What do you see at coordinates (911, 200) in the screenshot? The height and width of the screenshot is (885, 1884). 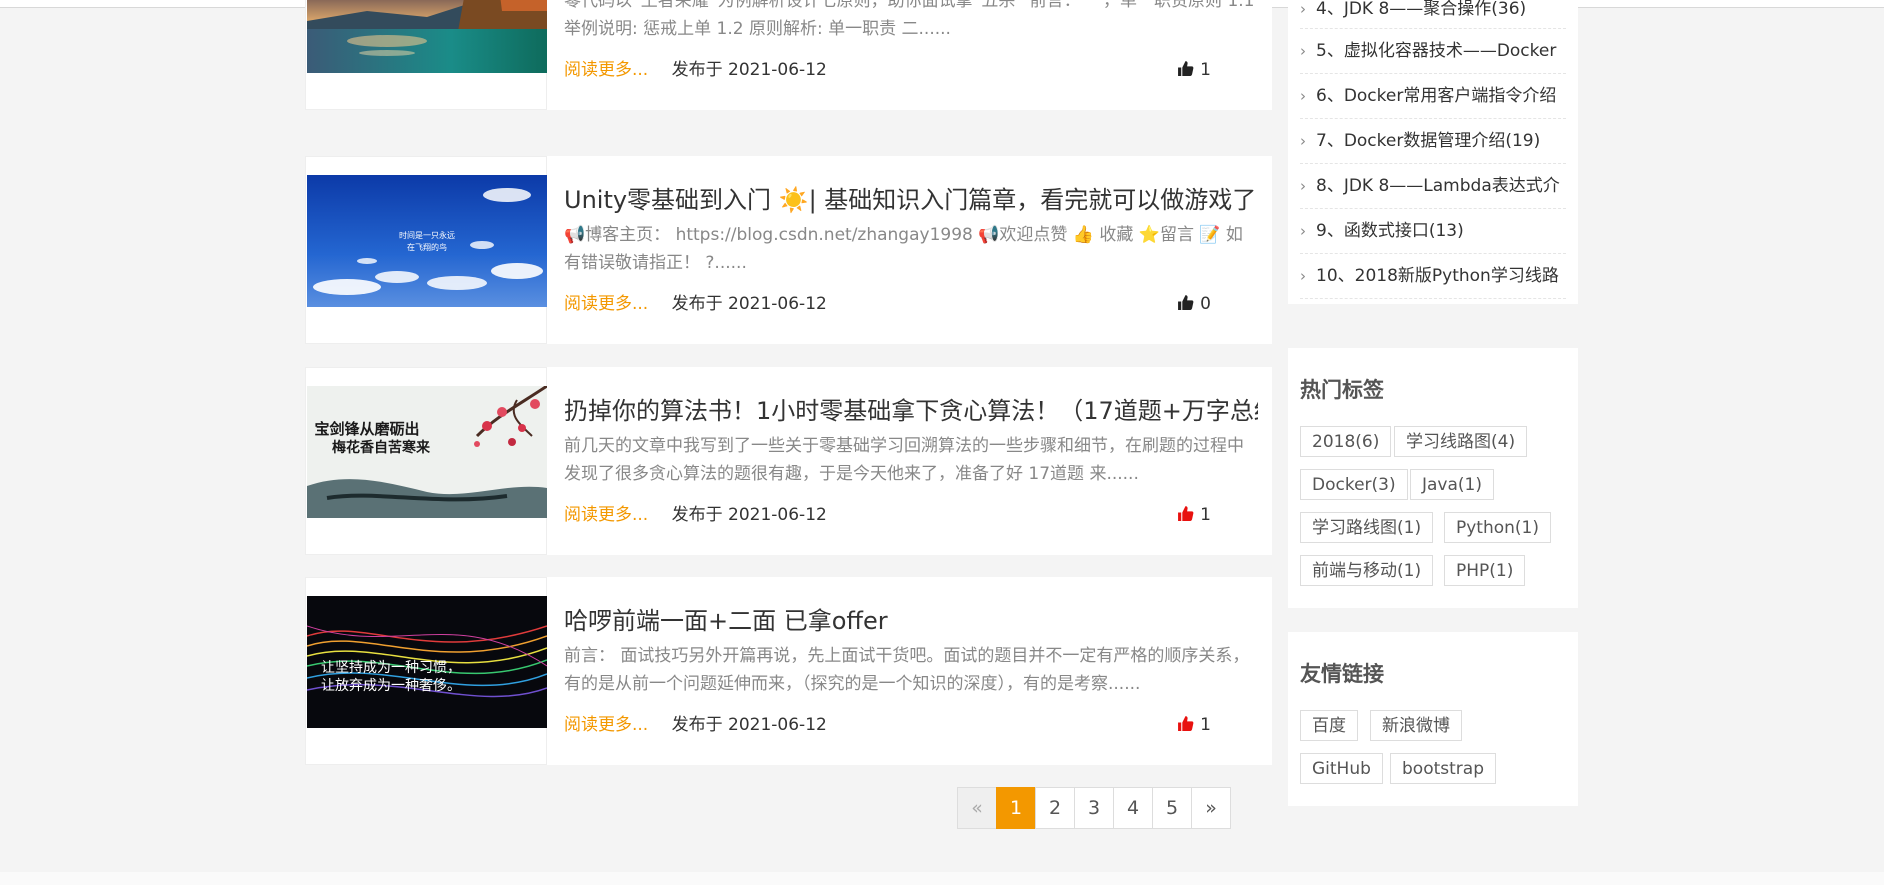 I see `post-title: Unity零基础到入门 ☀️| 基础知识入门篇章，看完就可以做游戏了` at bounding box center [911, 200].